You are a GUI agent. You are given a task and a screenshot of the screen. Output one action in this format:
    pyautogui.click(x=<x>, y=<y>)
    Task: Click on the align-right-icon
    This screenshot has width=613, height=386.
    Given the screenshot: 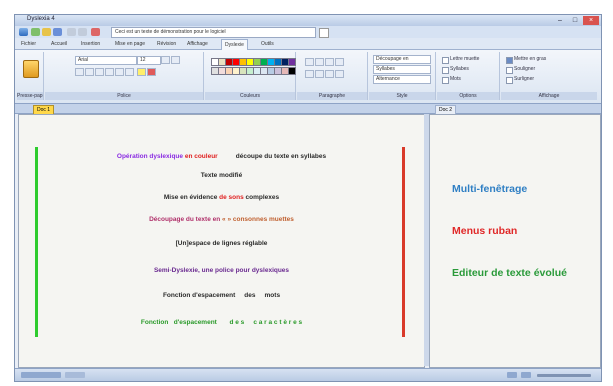 What is the action you would take?
    pyautogui.click(x=329, y=62)
    